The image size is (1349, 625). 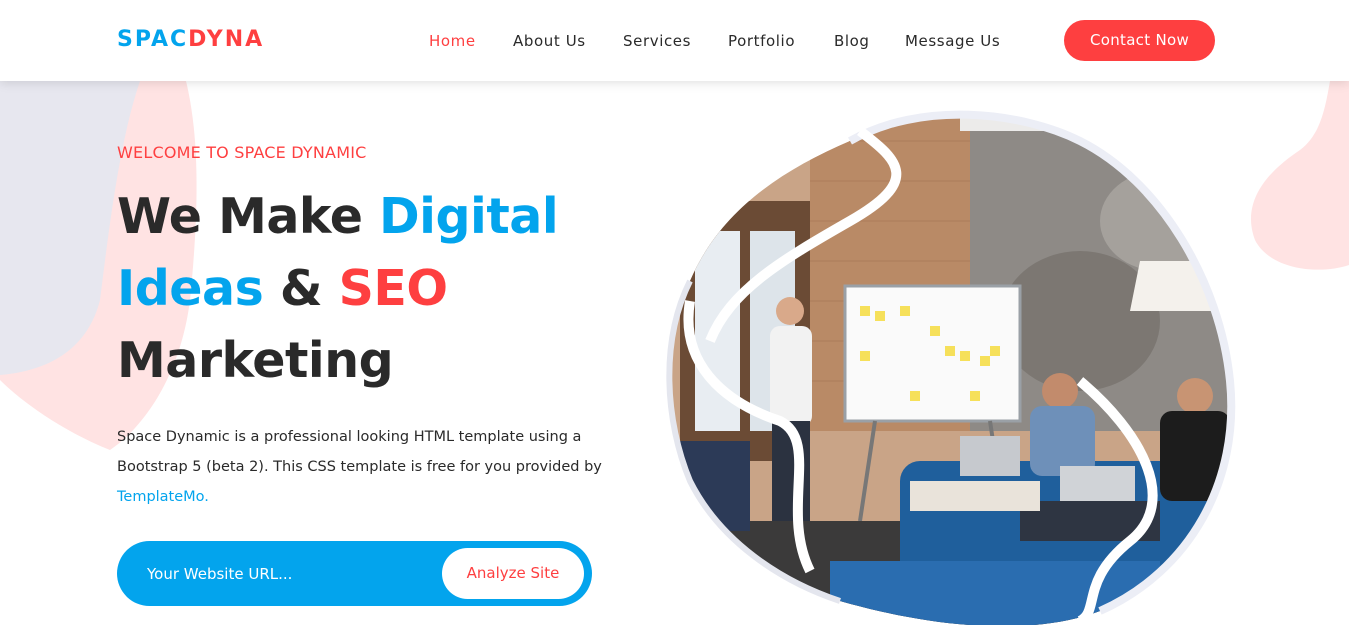 I want to click on nav-item-about-us: About Us, so click(x=549, y=41).